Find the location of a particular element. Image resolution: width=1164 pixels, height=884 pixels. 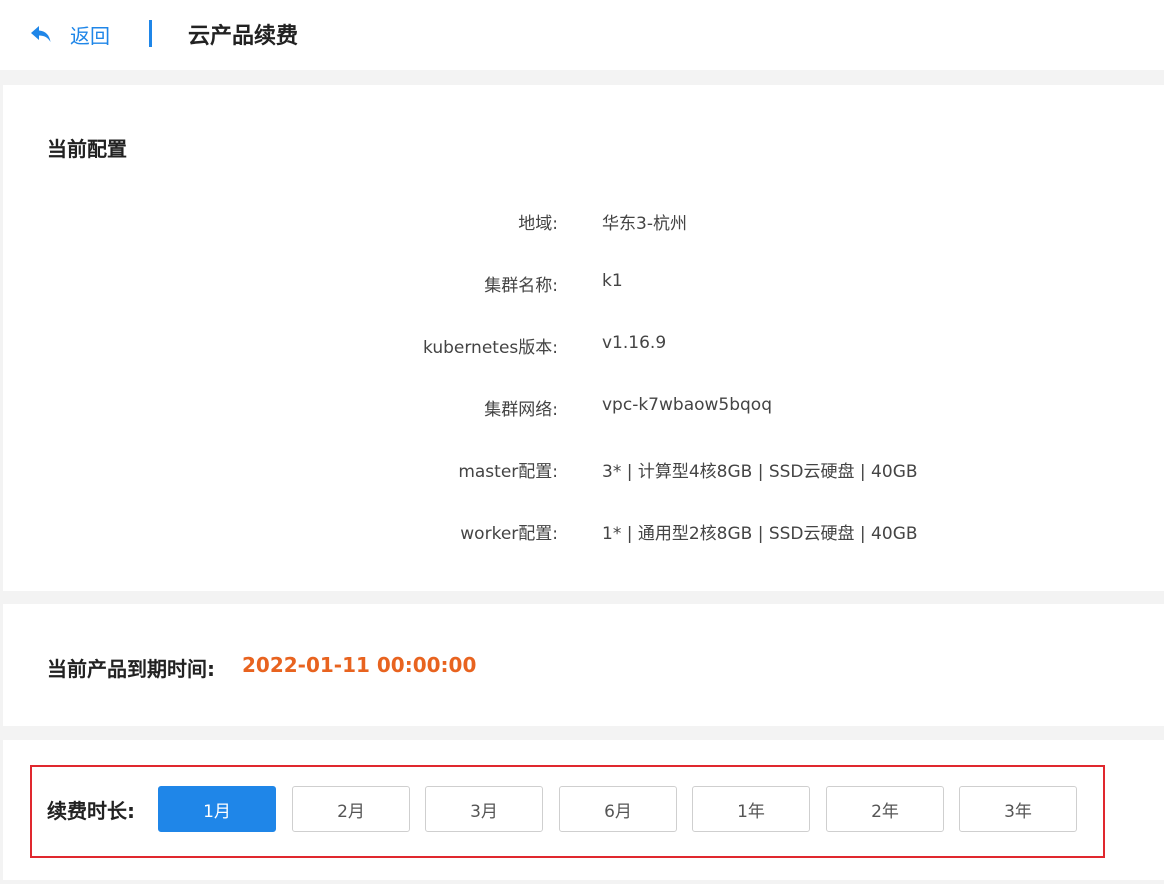

duration-option-2-year: 2年 is located at coordinates (885, 809).